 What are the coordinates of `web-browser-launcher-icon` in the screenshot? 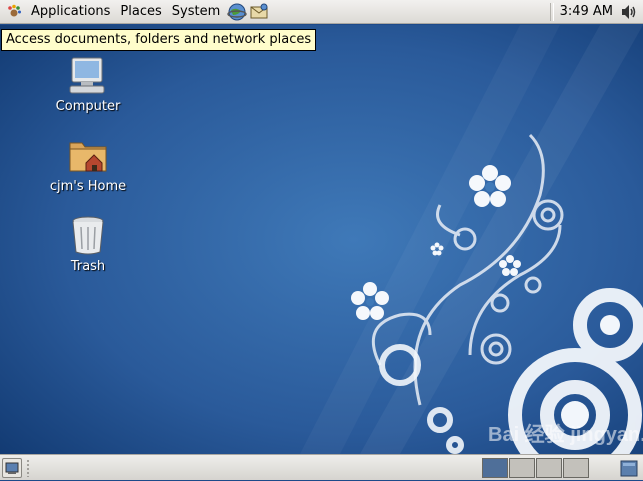 It's located at (237, 12).